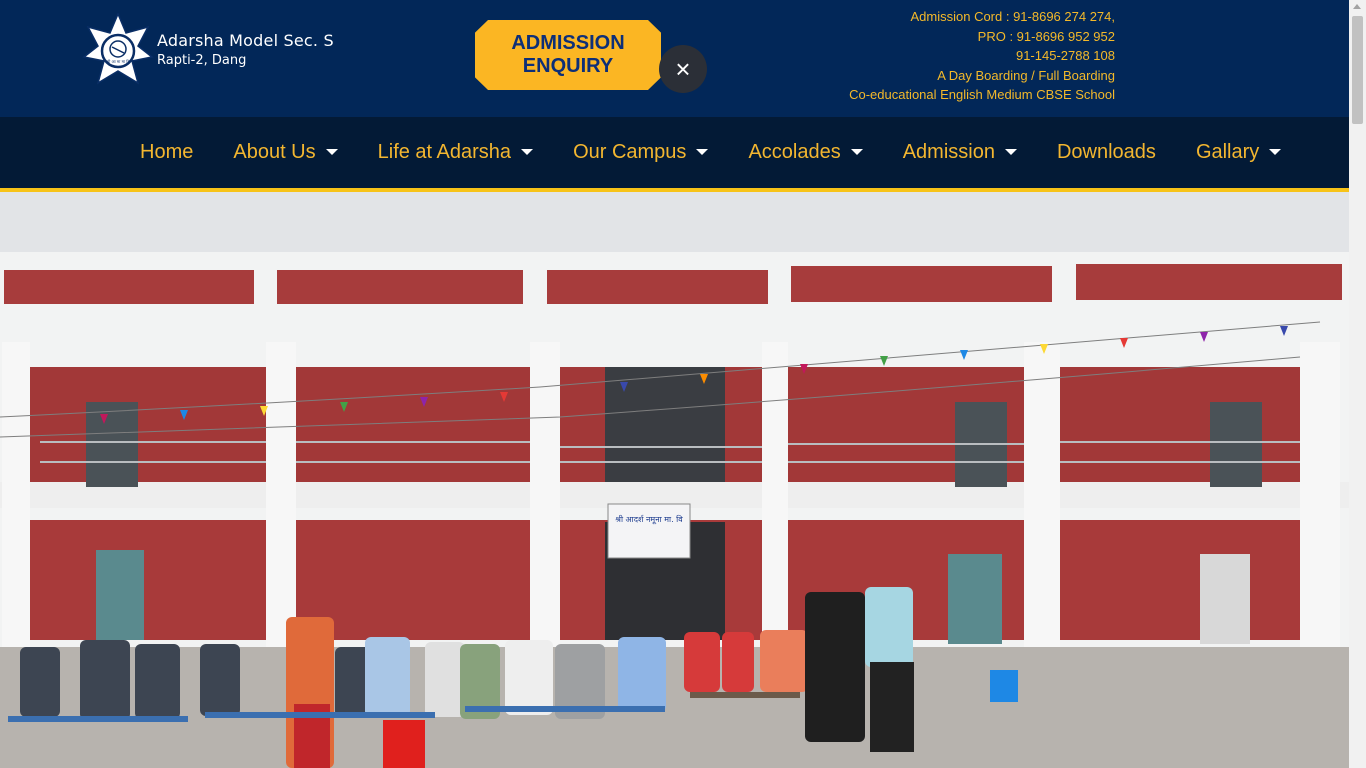  I want to click on nav-home: Home, so click(166, 152).